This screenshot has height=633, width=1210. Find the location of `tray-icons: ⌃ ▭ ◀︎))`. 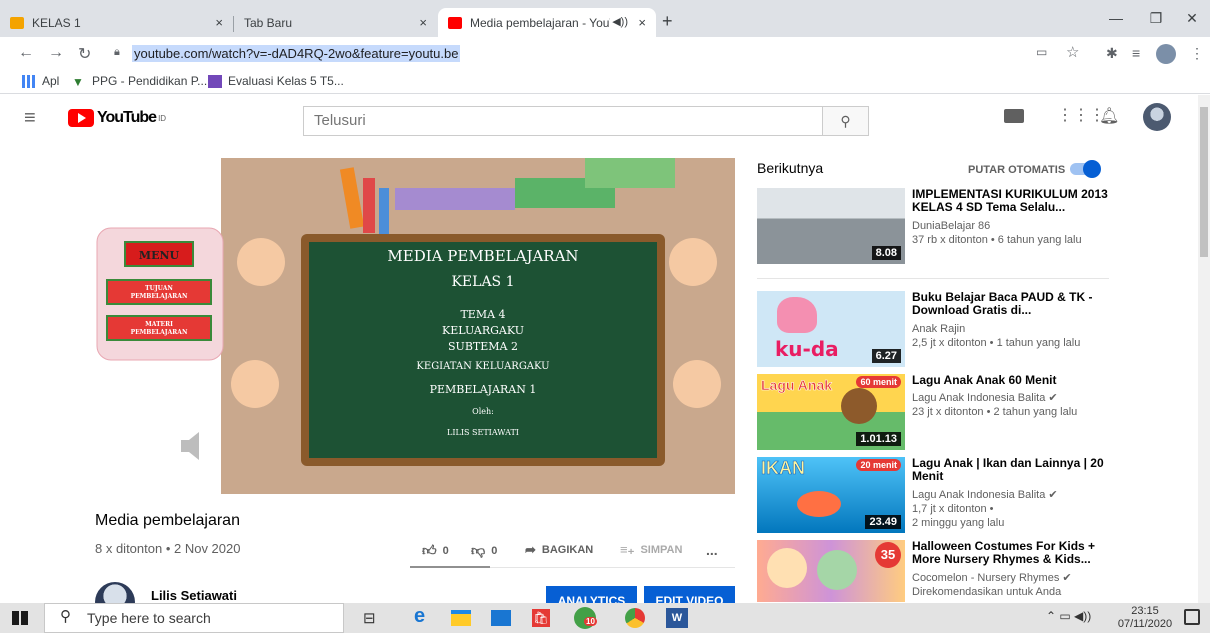

tray-icons: ⌃ ▭ ◀︎)) is located at coordinates (1068, 616).